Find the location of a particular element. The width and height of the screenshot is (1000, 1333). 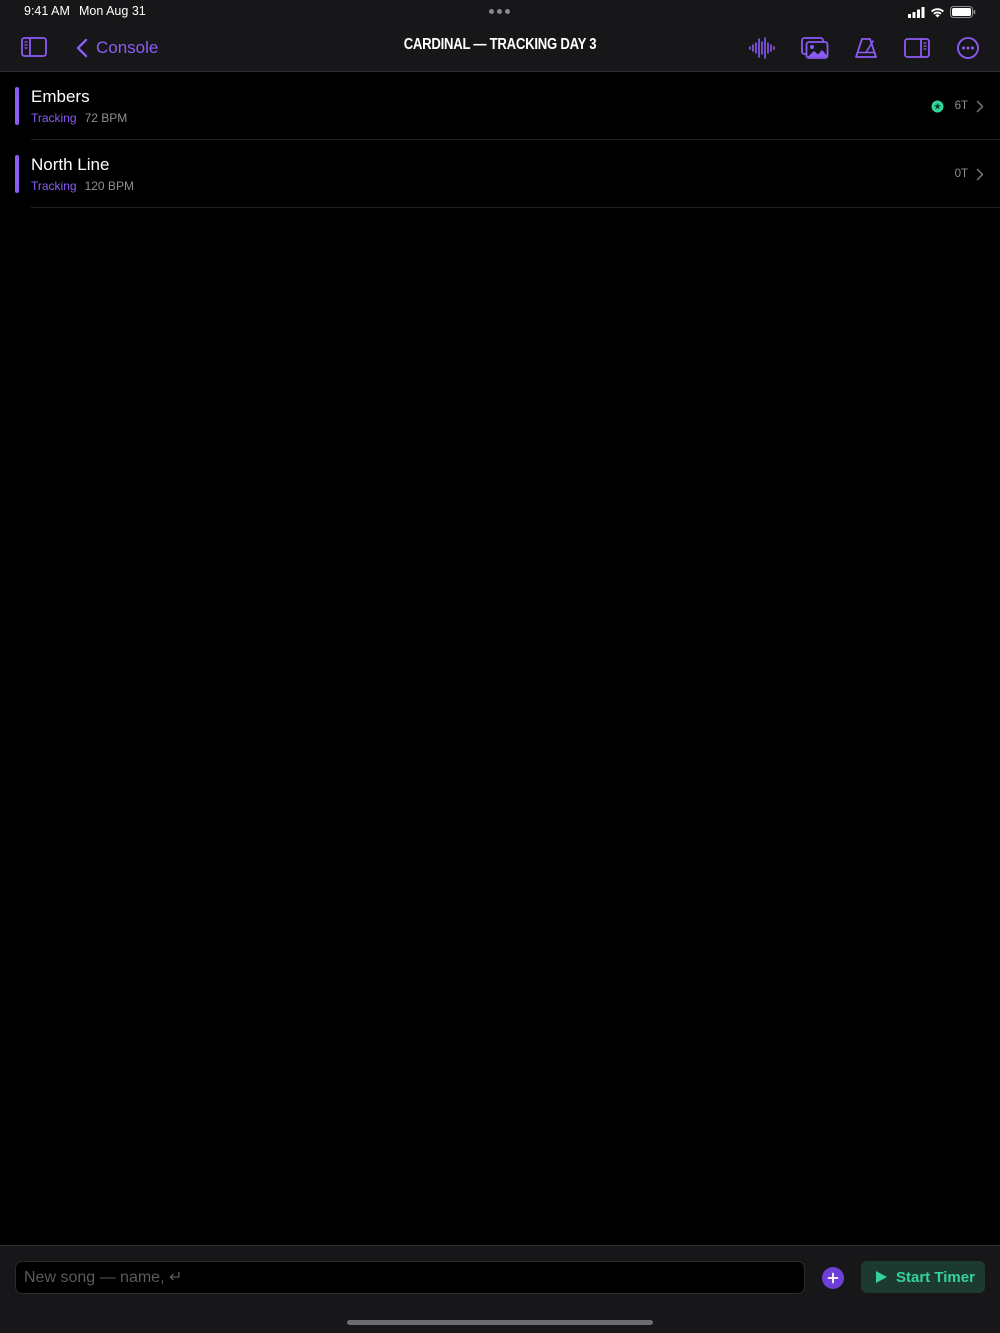

song-title: North Line is located at coordinates (70, 164).